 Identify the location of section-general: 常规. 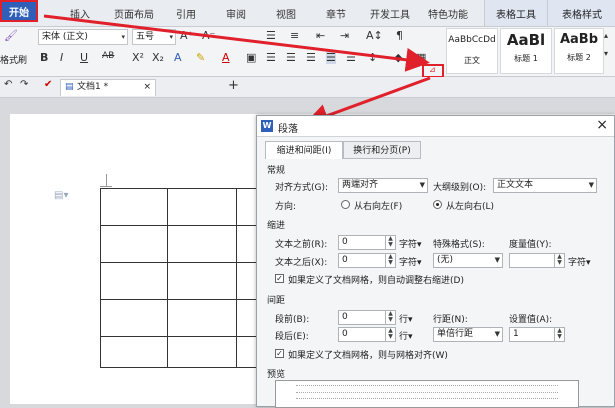
(276, 171).